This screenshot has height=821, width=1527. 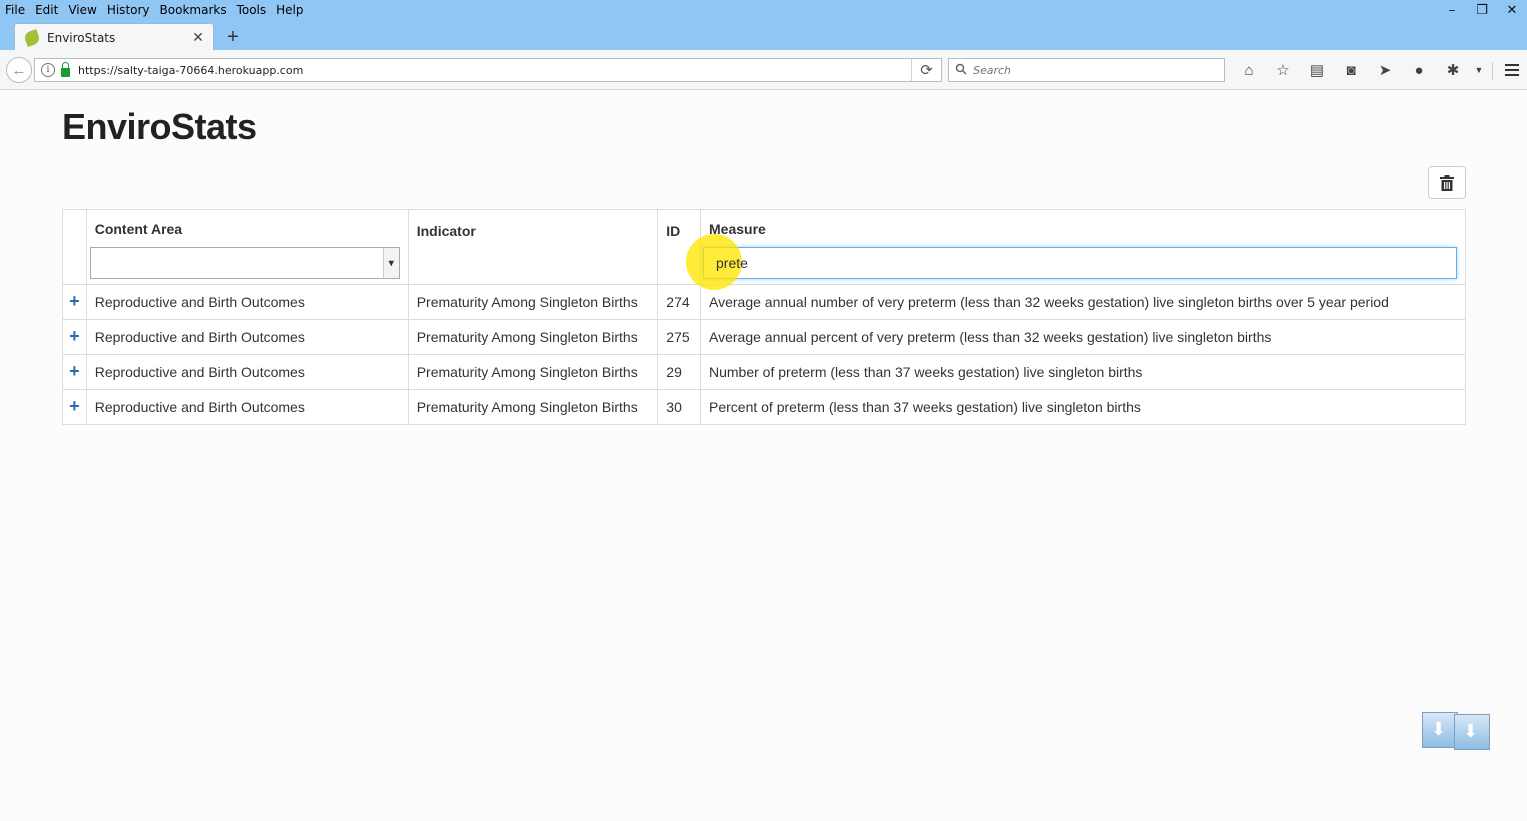 I want to click on reading-list-icon: ▤, so click(x=1317, y=70).